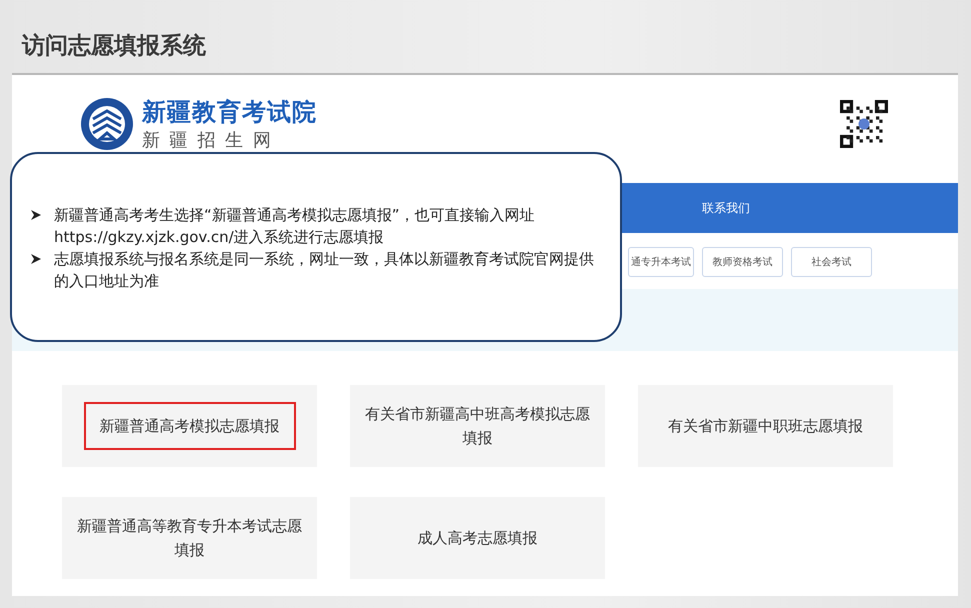  I want to click on system-entry-card: 有关省市新疆高中班高考模拟志愿填报, so click(477, 426).